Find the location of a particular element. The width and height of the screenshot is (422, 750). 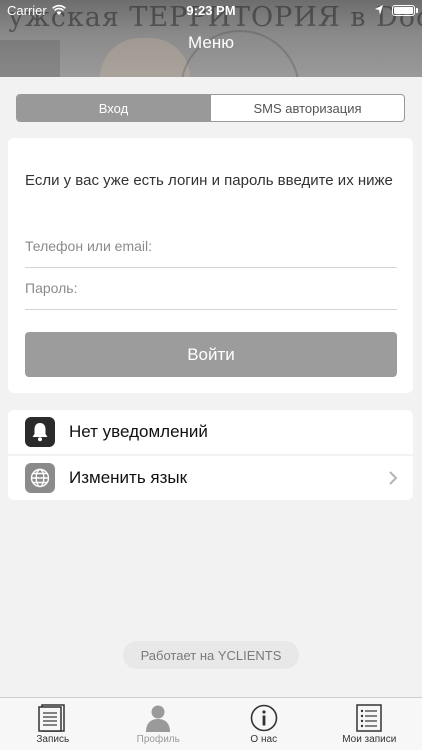

document-icon is located at coordinates (51, 718).